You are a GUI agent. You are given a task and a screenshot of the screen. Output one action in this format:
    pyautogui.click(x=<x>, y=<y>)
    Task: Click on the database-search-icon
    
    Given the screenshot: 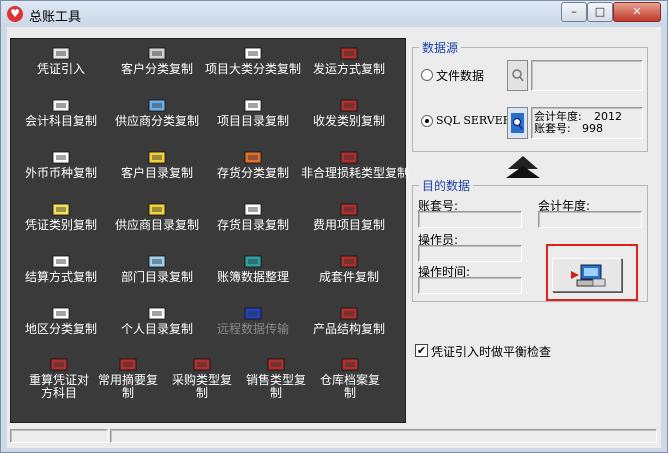 What is the action you would take?
    pyautogui.click(x=517, y=123)
    